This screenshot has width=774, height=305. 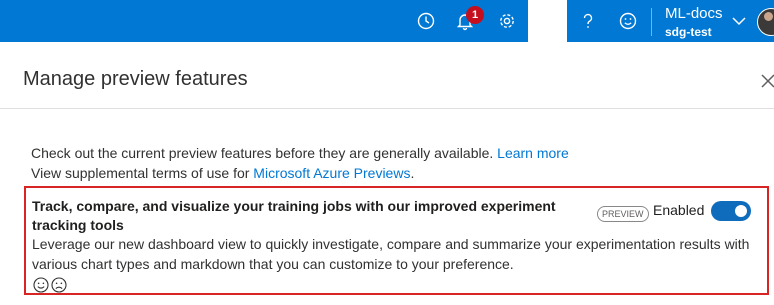 What do you see at coordinates (59, 285) in the screenshot?
I see `frown-icon` at bounding box center [59, 285].